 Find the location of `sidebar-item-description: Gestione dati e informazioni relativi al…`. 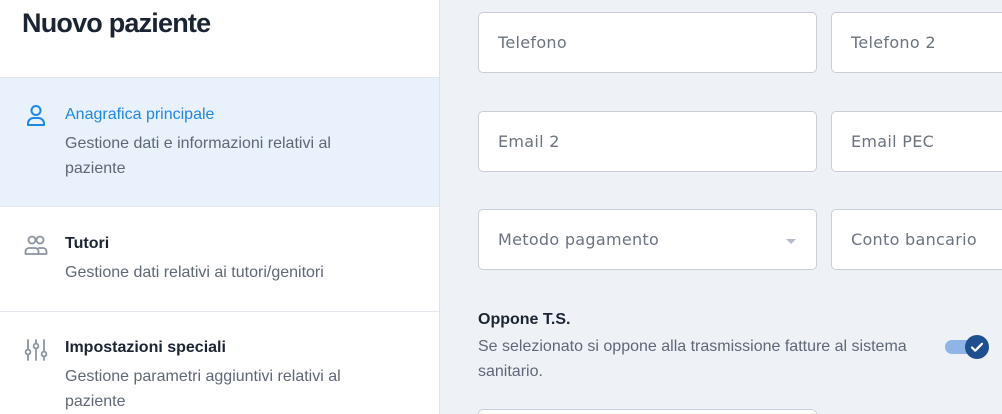

sidebar-item-description: Gestione dati e informazioni relativi al… is located at coordinates (198, 156).